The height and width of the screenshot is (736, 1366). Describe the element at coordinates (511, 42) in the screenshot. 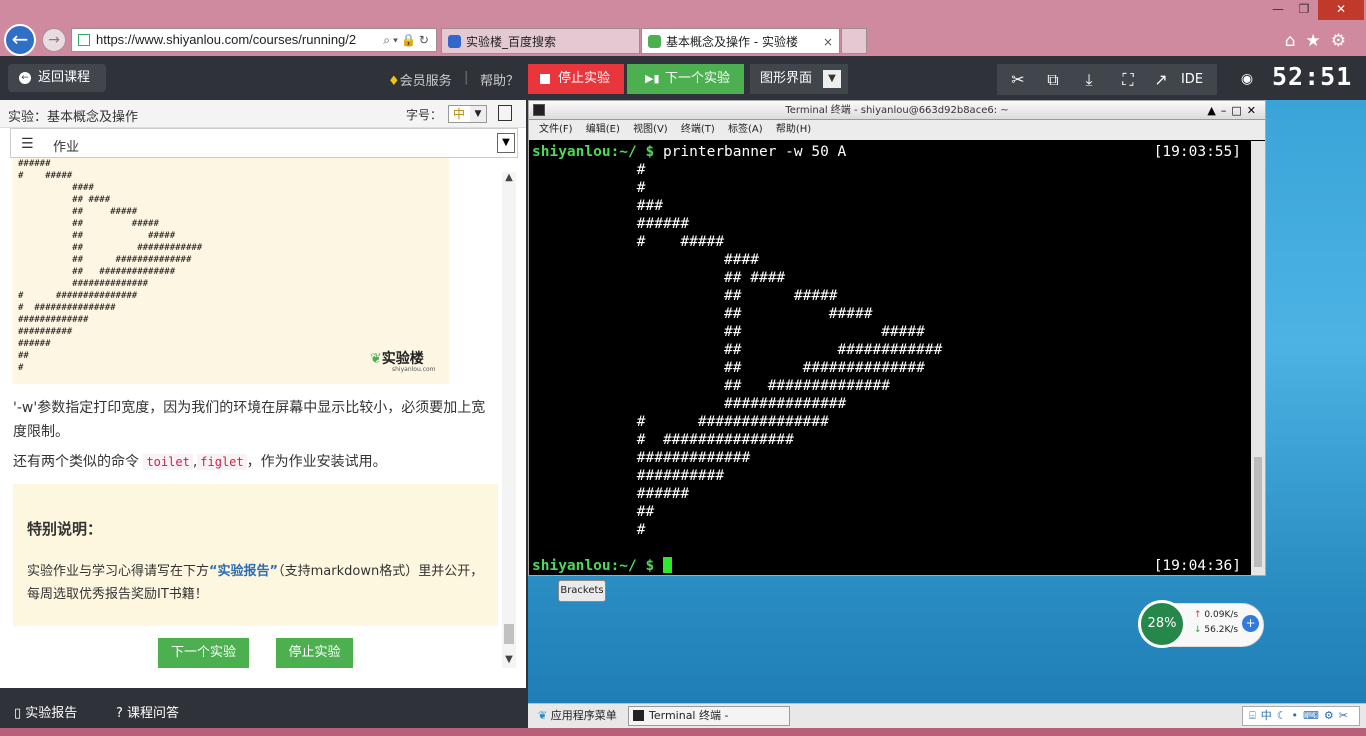

I see `tab-label: 实验楼_百度搜索` at that location.